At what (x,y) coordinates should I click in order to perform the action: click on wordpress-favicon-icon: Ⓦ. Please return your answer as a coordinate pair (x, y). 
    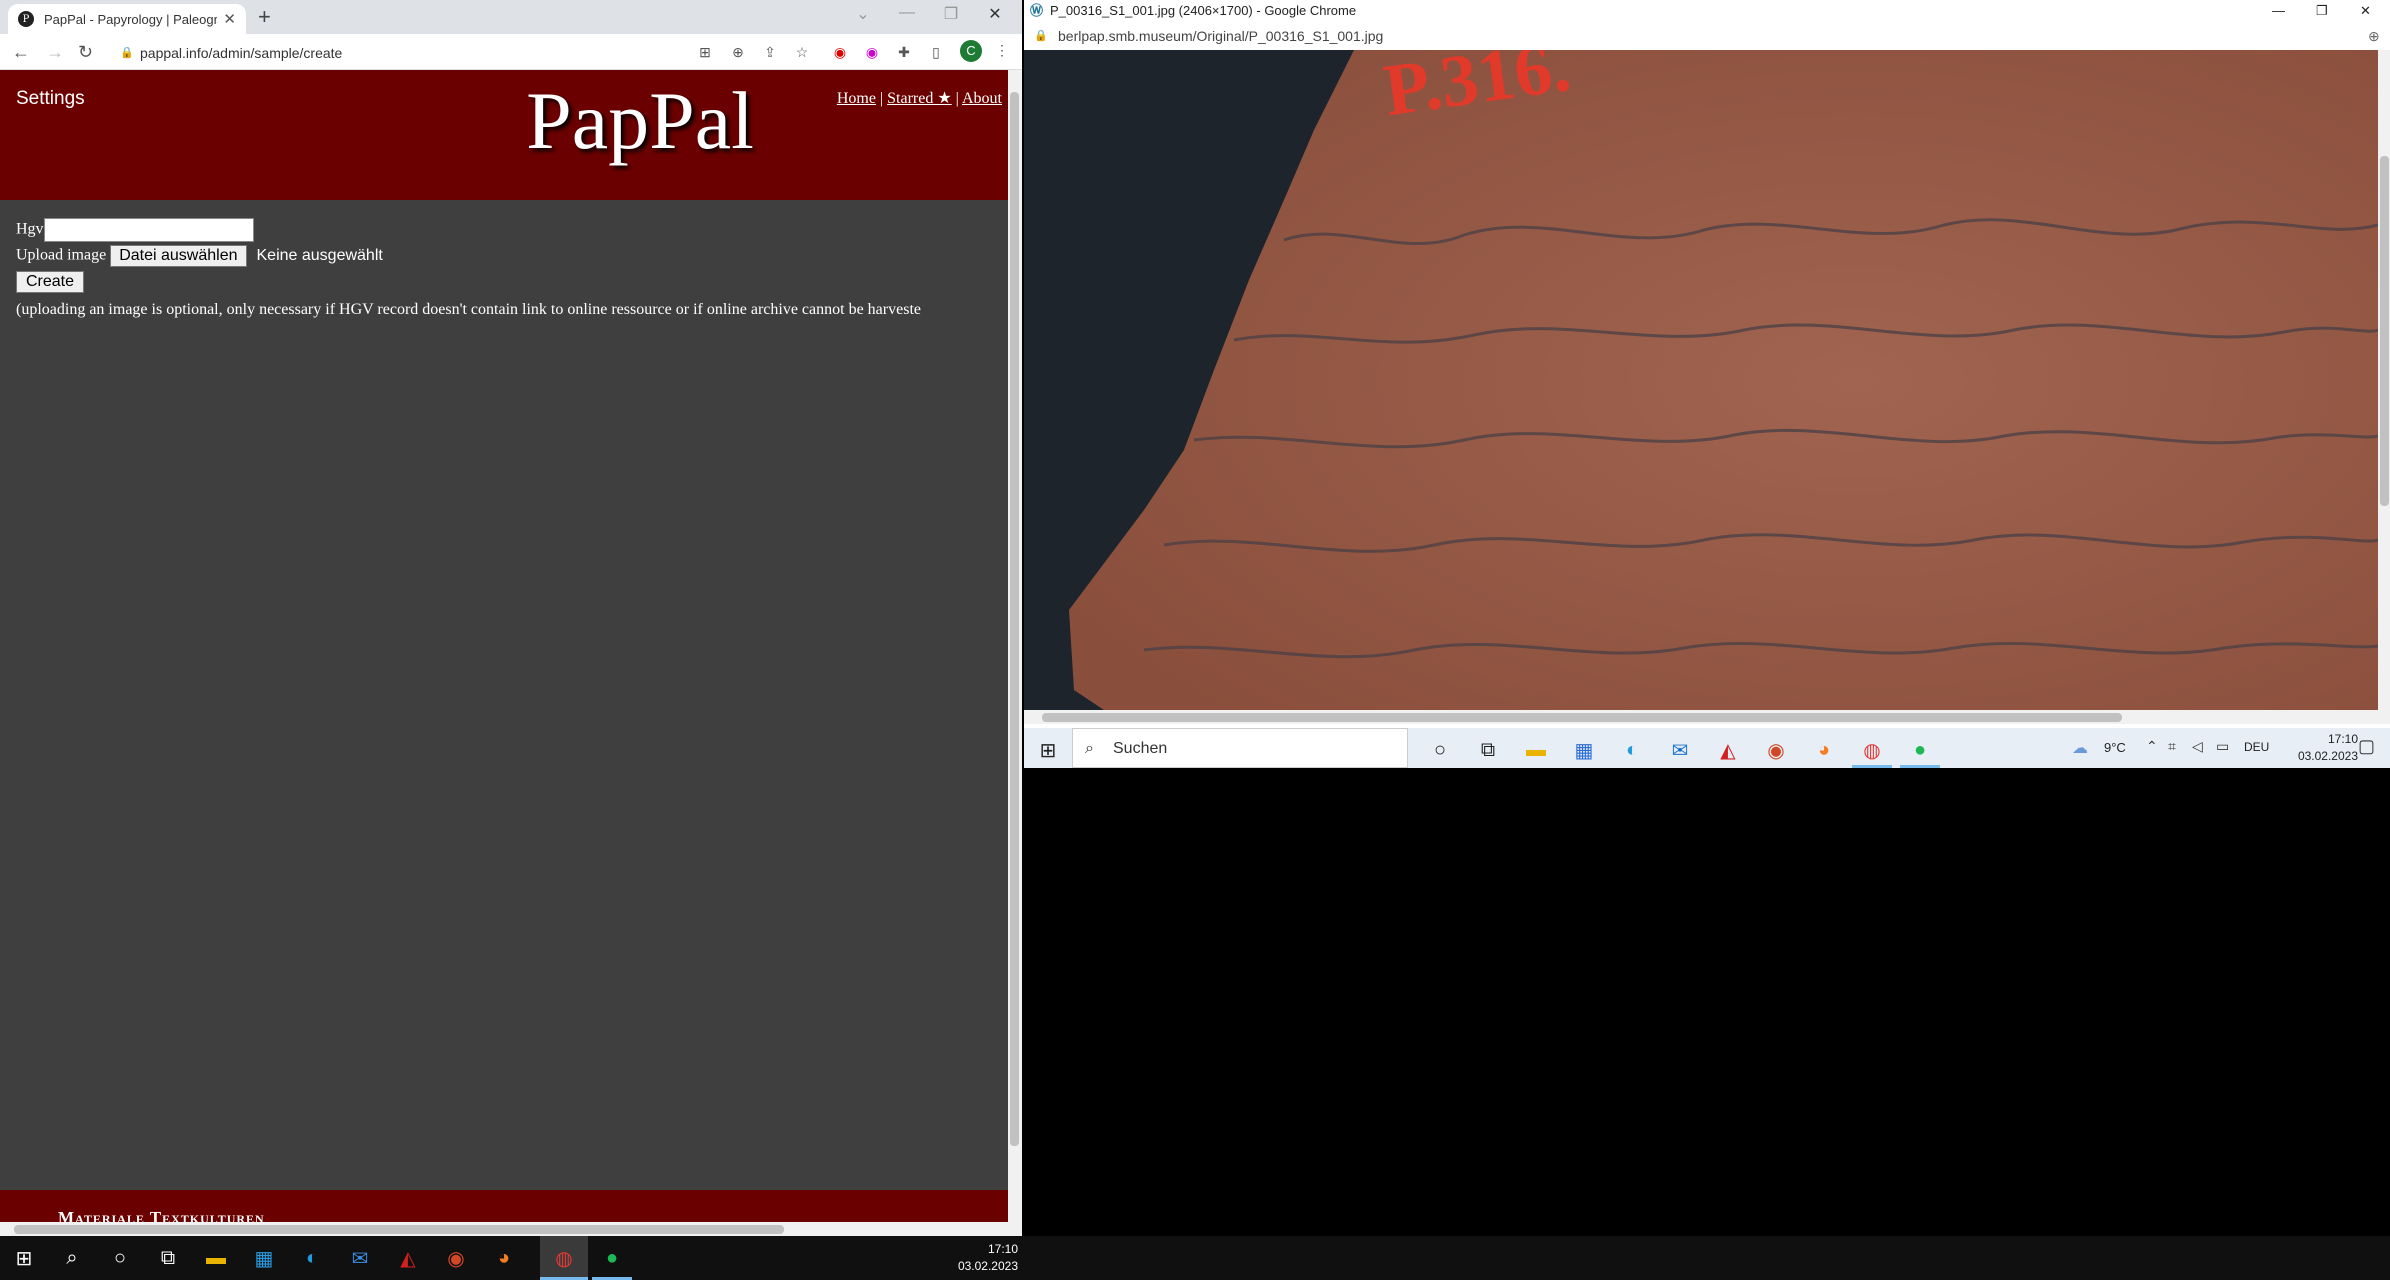
    Looking at the image, I should click on (1037, 10).